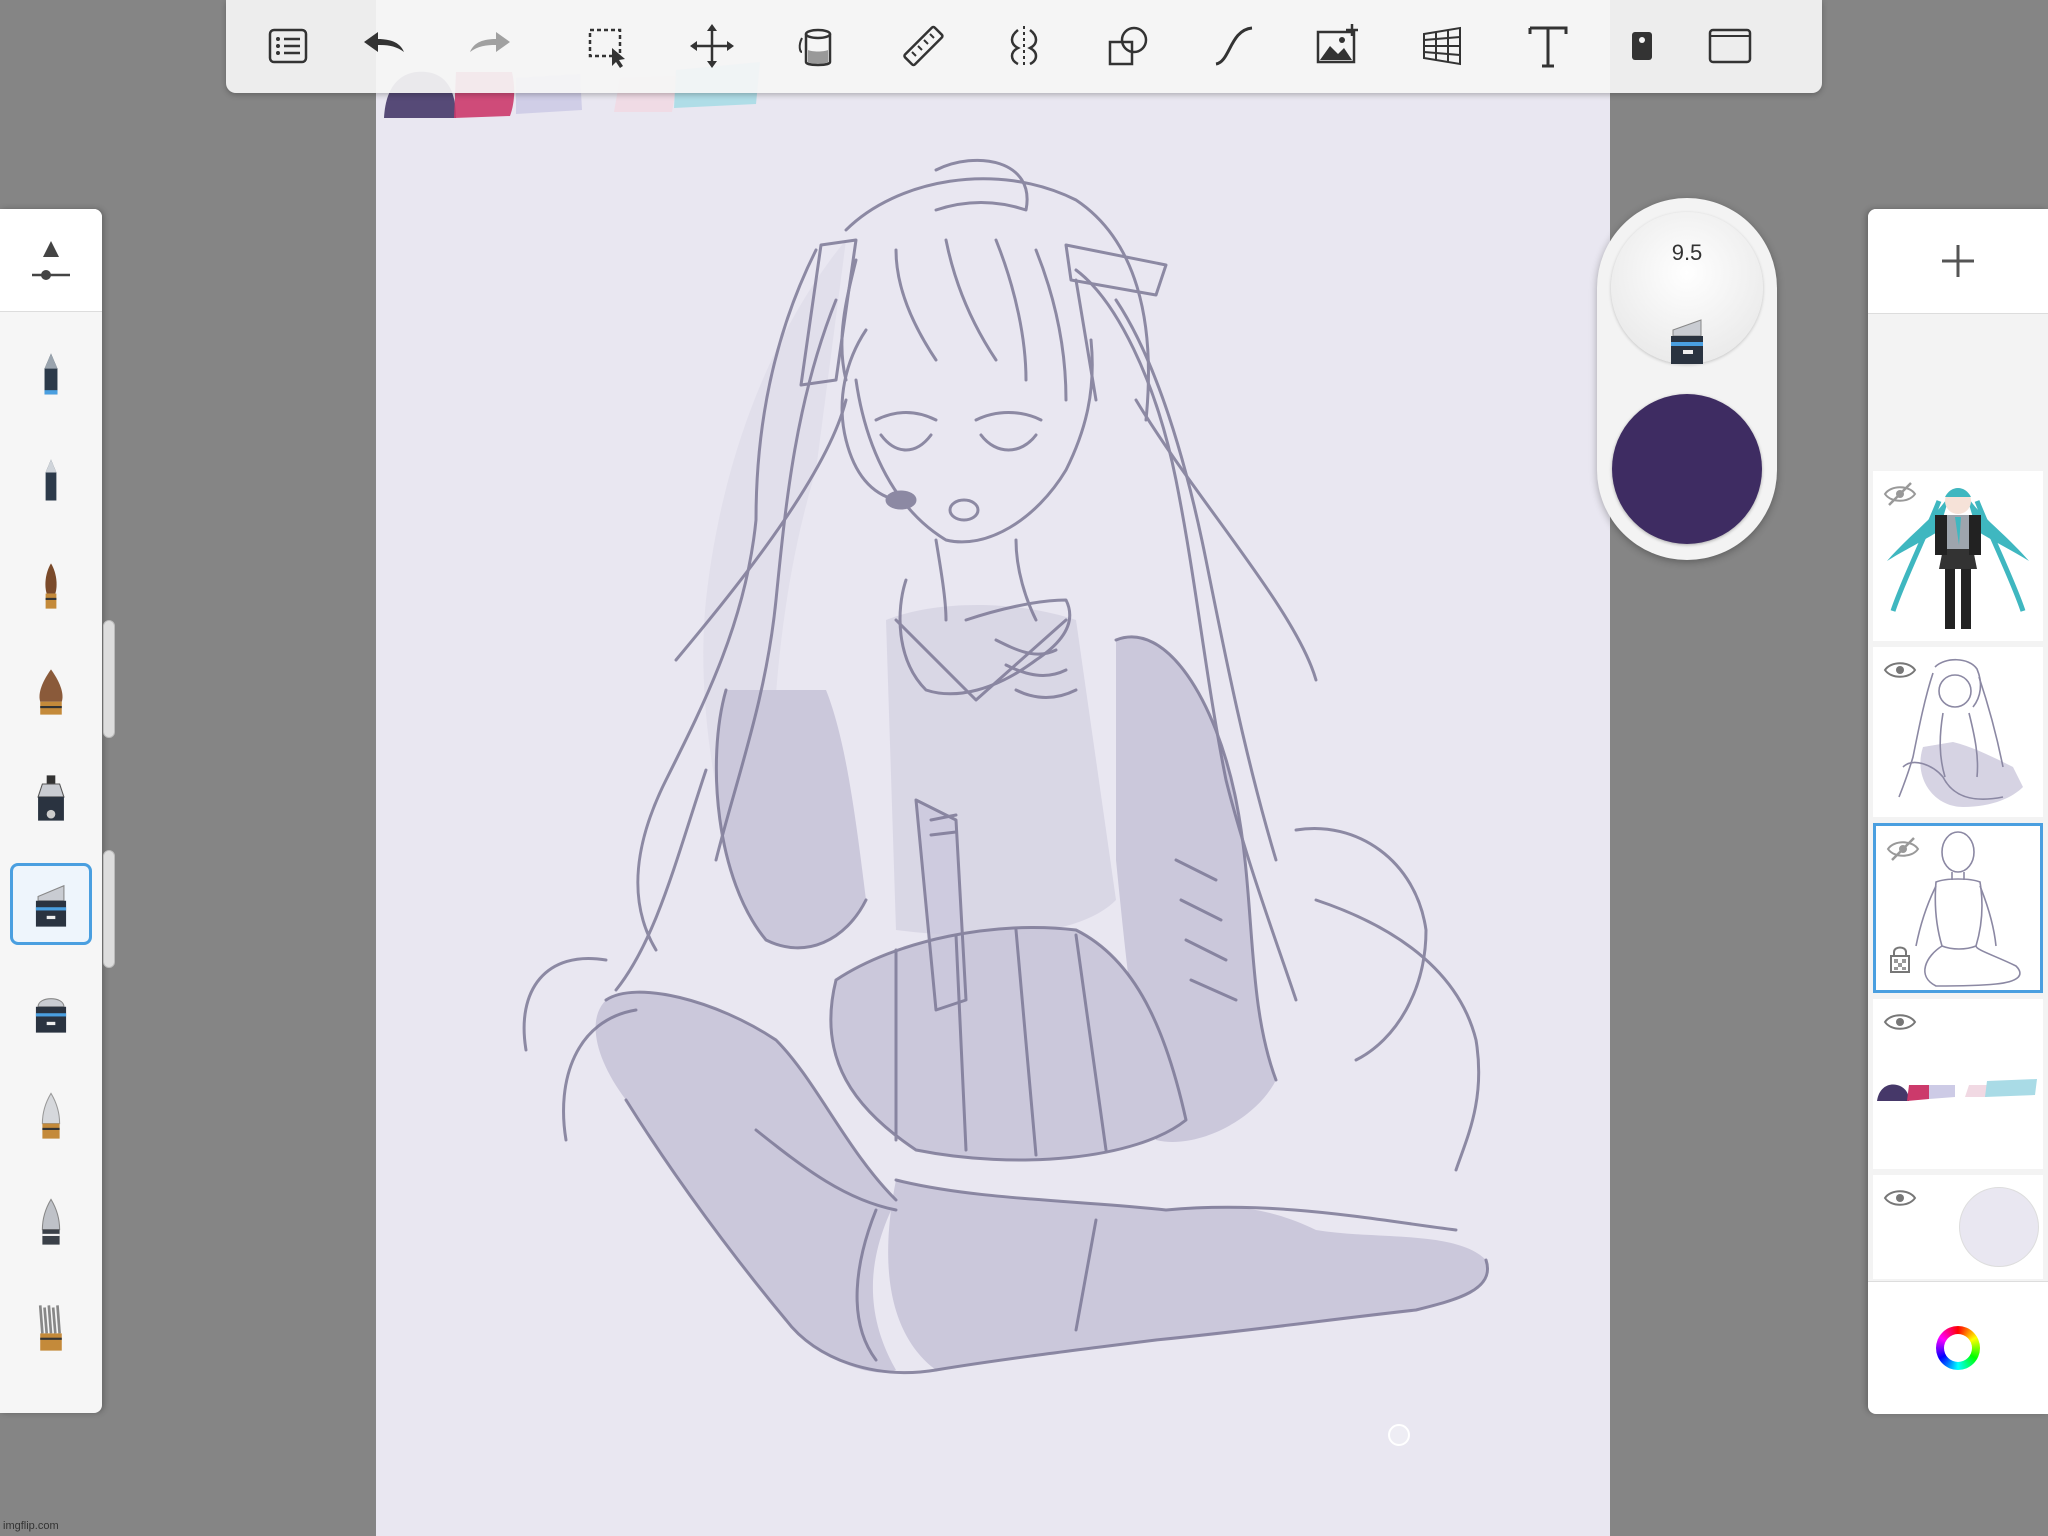  Describe the element at coordinates (51, 1015) in the screenshot. I see `chisel-marker-icon` at that location.